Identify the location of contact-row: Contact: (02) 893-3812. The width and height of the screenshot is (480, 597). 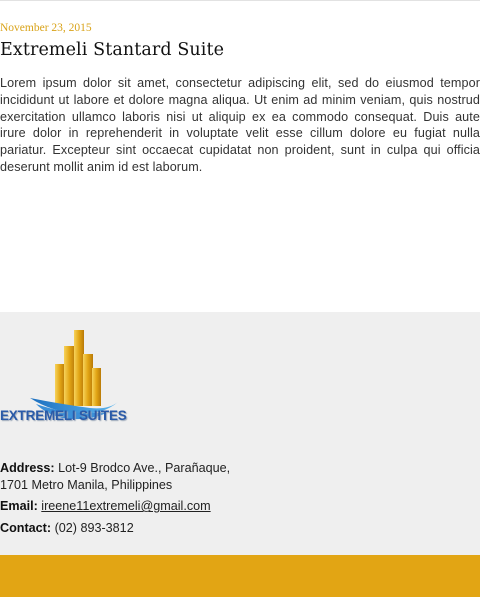
(115, 528).